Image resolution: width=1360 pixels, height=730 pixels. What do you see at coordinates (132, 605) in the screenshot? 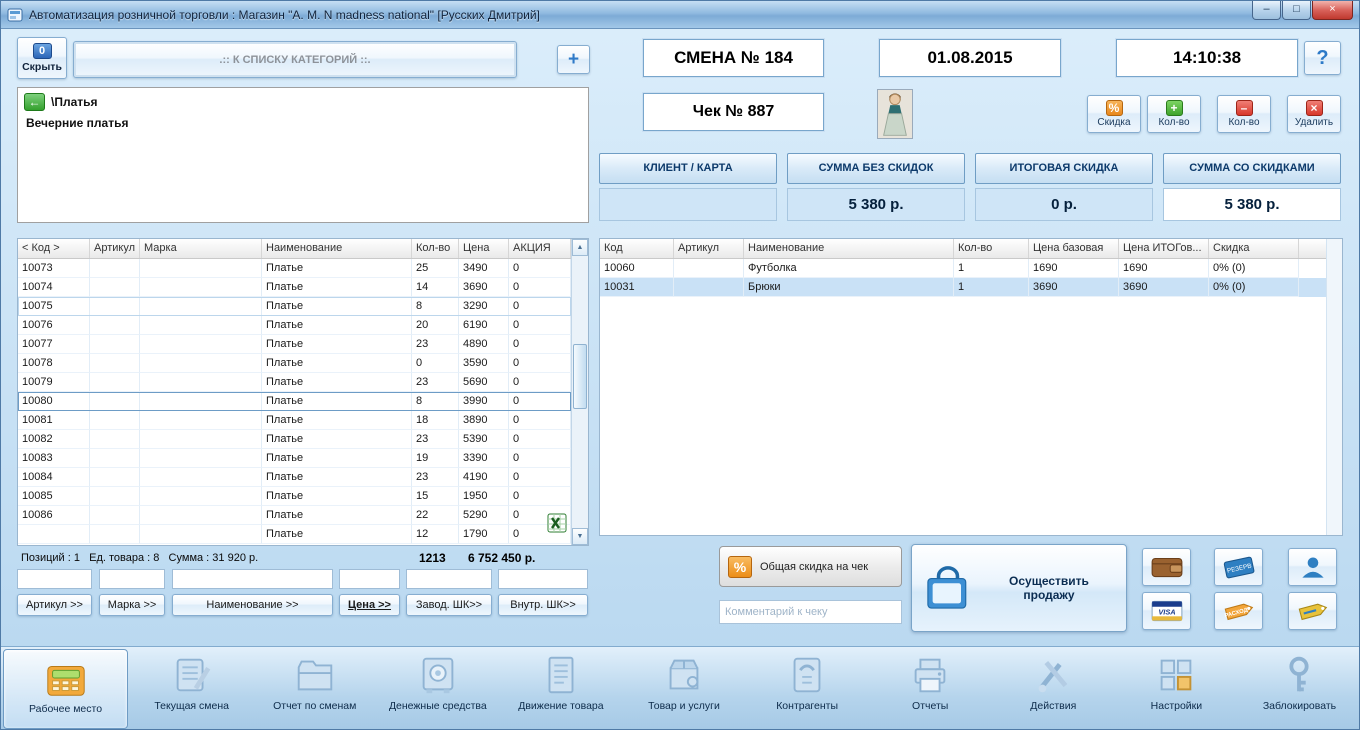
I see `filter-button-1: Марка >>` at bounding box center [132, 605].